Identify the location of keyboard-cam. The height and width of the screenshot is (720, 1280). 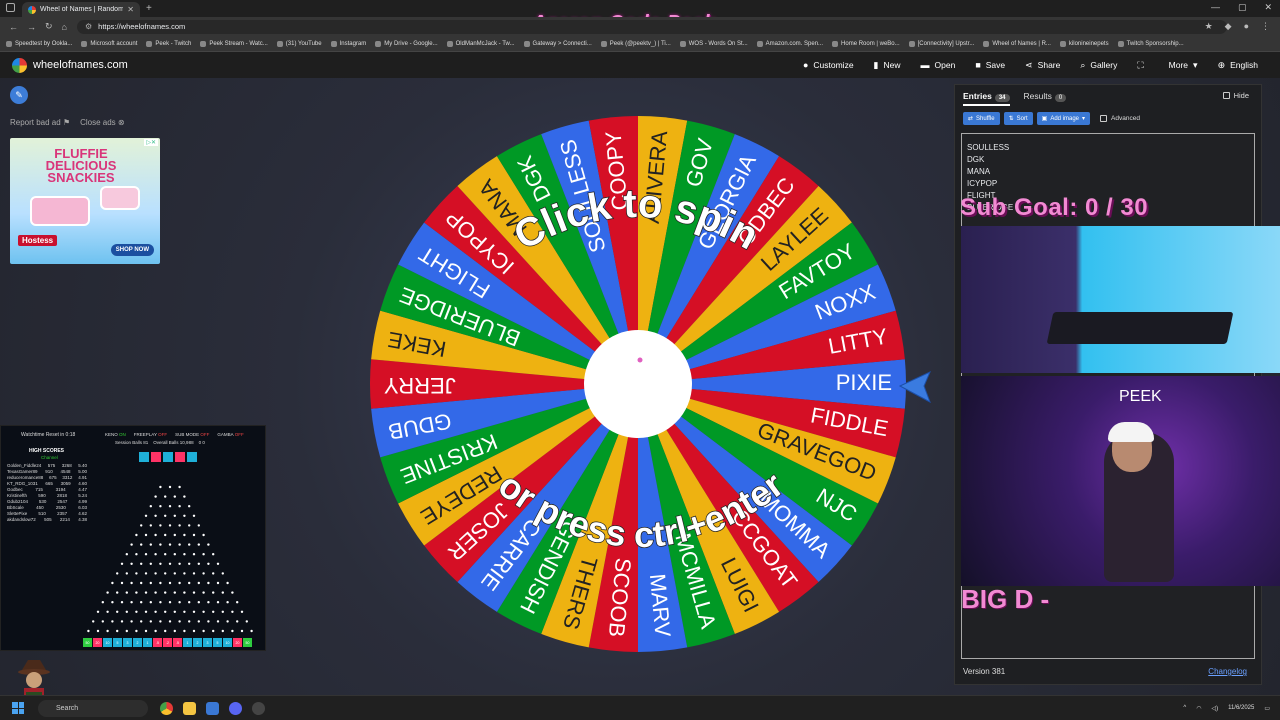
(1120, 299).